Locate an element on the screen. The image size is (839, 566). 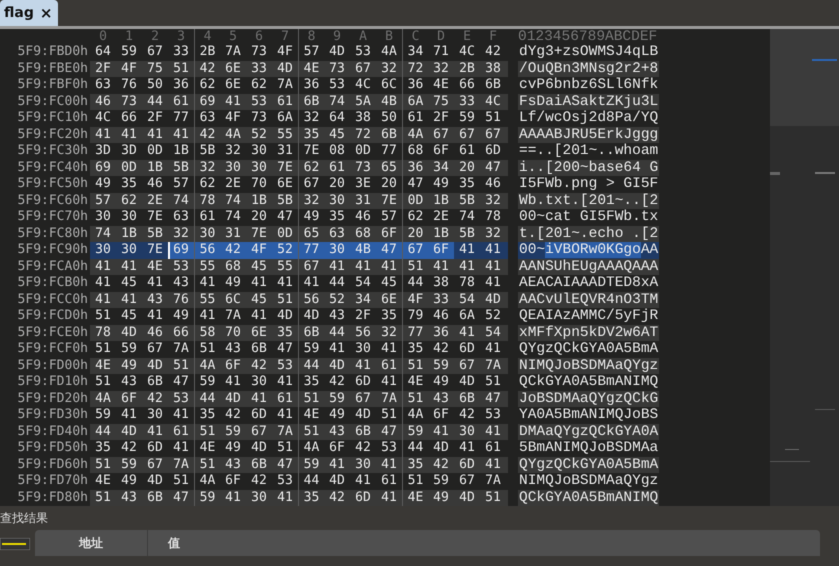
ascii-text: 00~ is located at coordinates (532, 250).